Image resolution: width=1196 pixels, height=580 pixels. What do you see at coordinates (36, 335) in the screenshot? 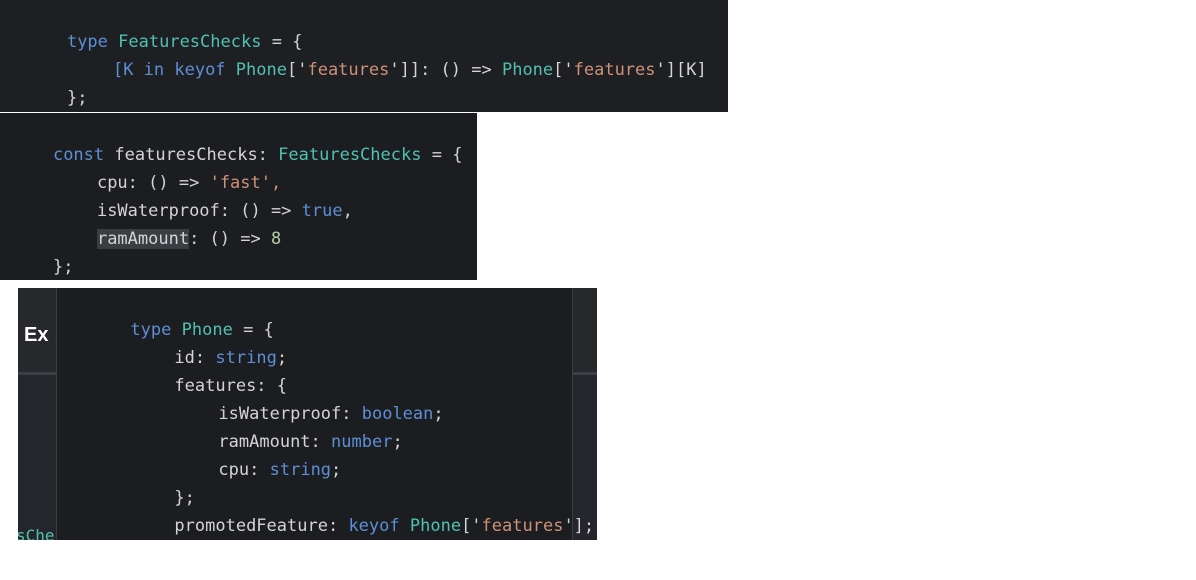
I see `background-heading-text: Ex` at bounding box center [36, 335].